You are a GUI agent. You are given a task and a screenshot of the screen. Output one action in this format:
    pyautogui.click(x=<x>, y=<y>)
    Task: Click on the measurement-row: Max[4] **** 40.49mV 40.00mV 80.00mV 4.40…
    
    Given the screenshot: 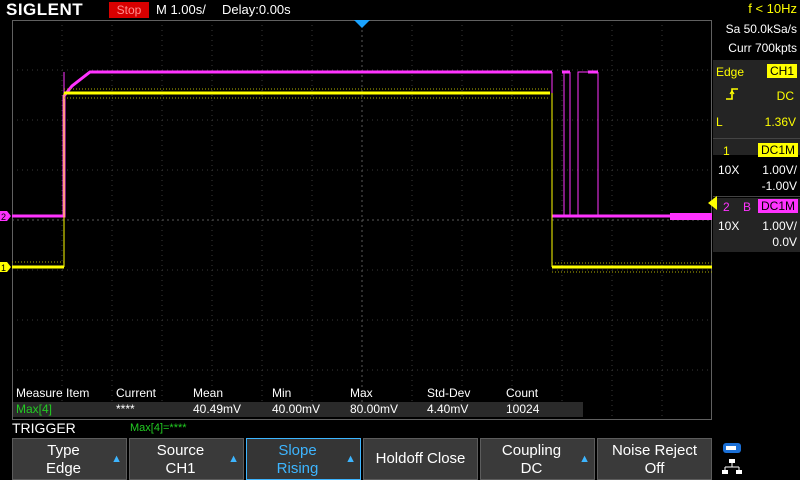 What is the action you would take?
    pyautogui.click(x=298, y=409)
    